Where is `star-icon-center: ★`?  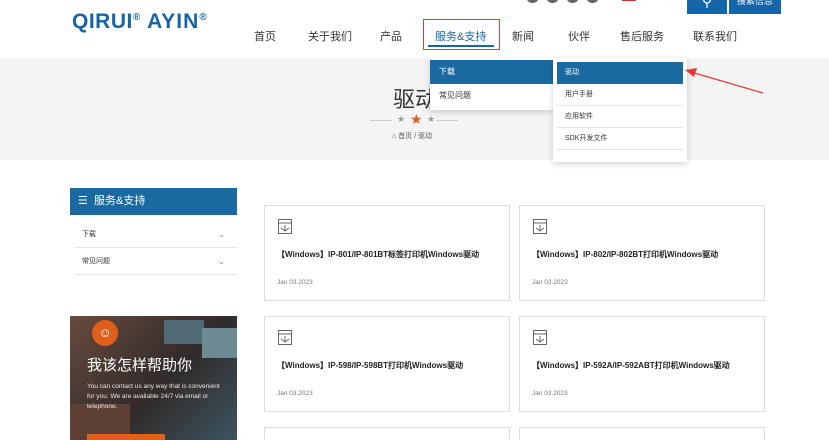 star-icon-center: ★ is located at coordinates (416, 119).